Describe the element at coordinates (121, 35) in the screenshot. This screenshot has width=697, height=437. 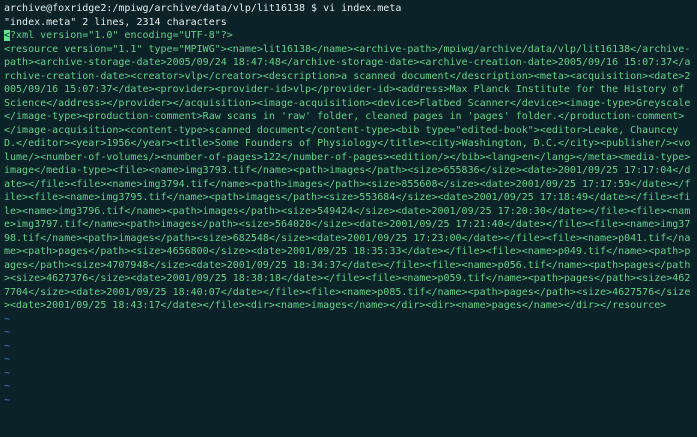
I see `xml-declaration-text: ?xml version="1.0" encoding="UTF-8"?>` at that location.